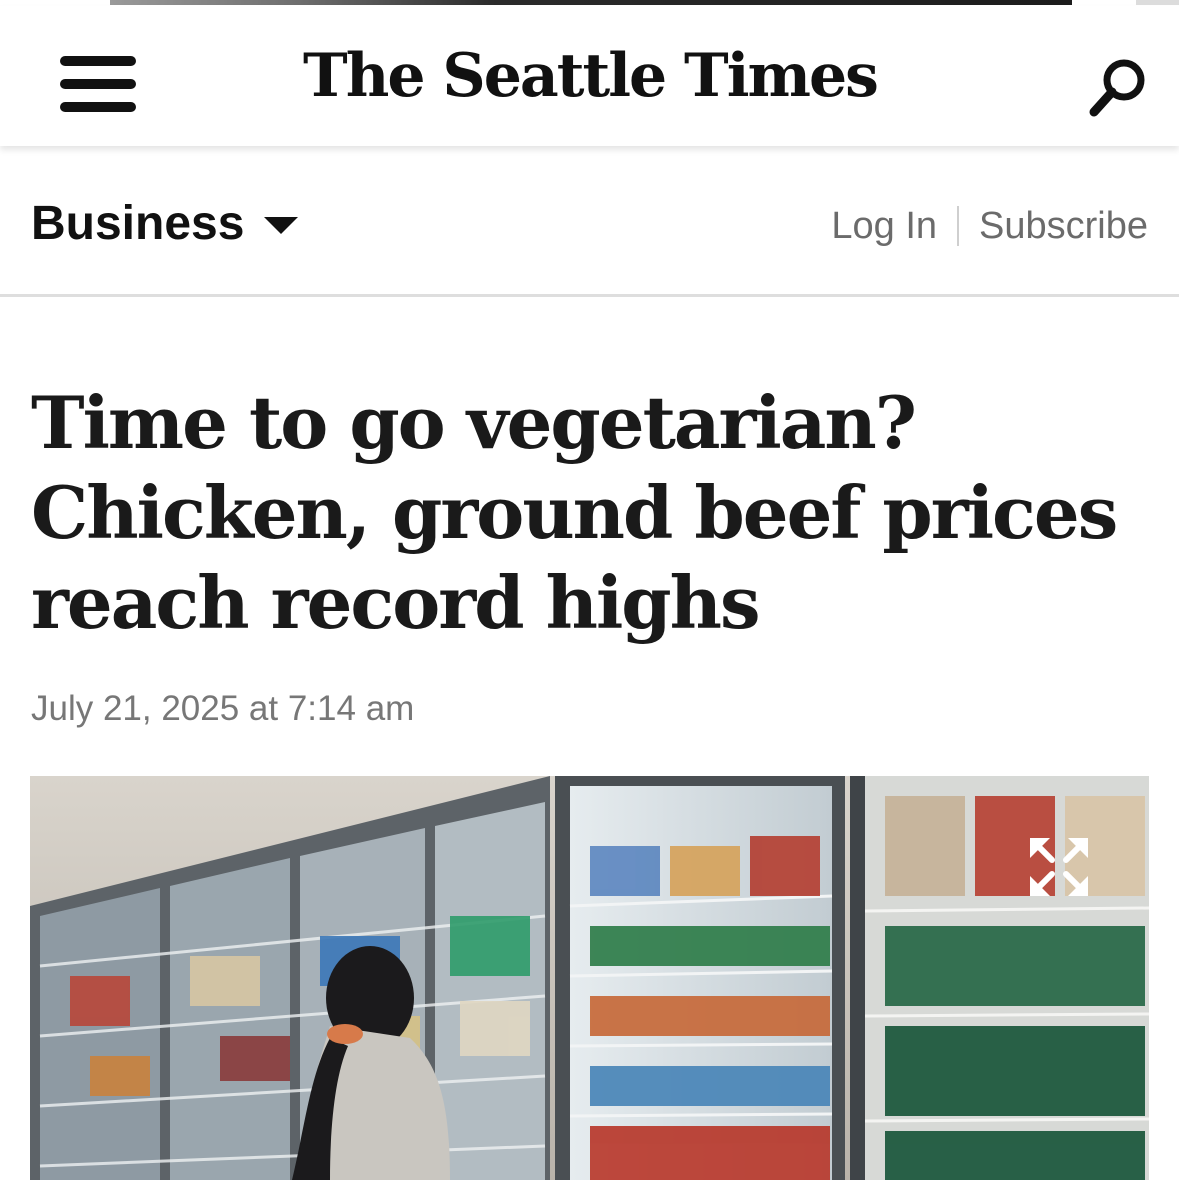 The image size is (1179, 1180). I want to click on site-logo: The Seattle Times, so click(590, 76).